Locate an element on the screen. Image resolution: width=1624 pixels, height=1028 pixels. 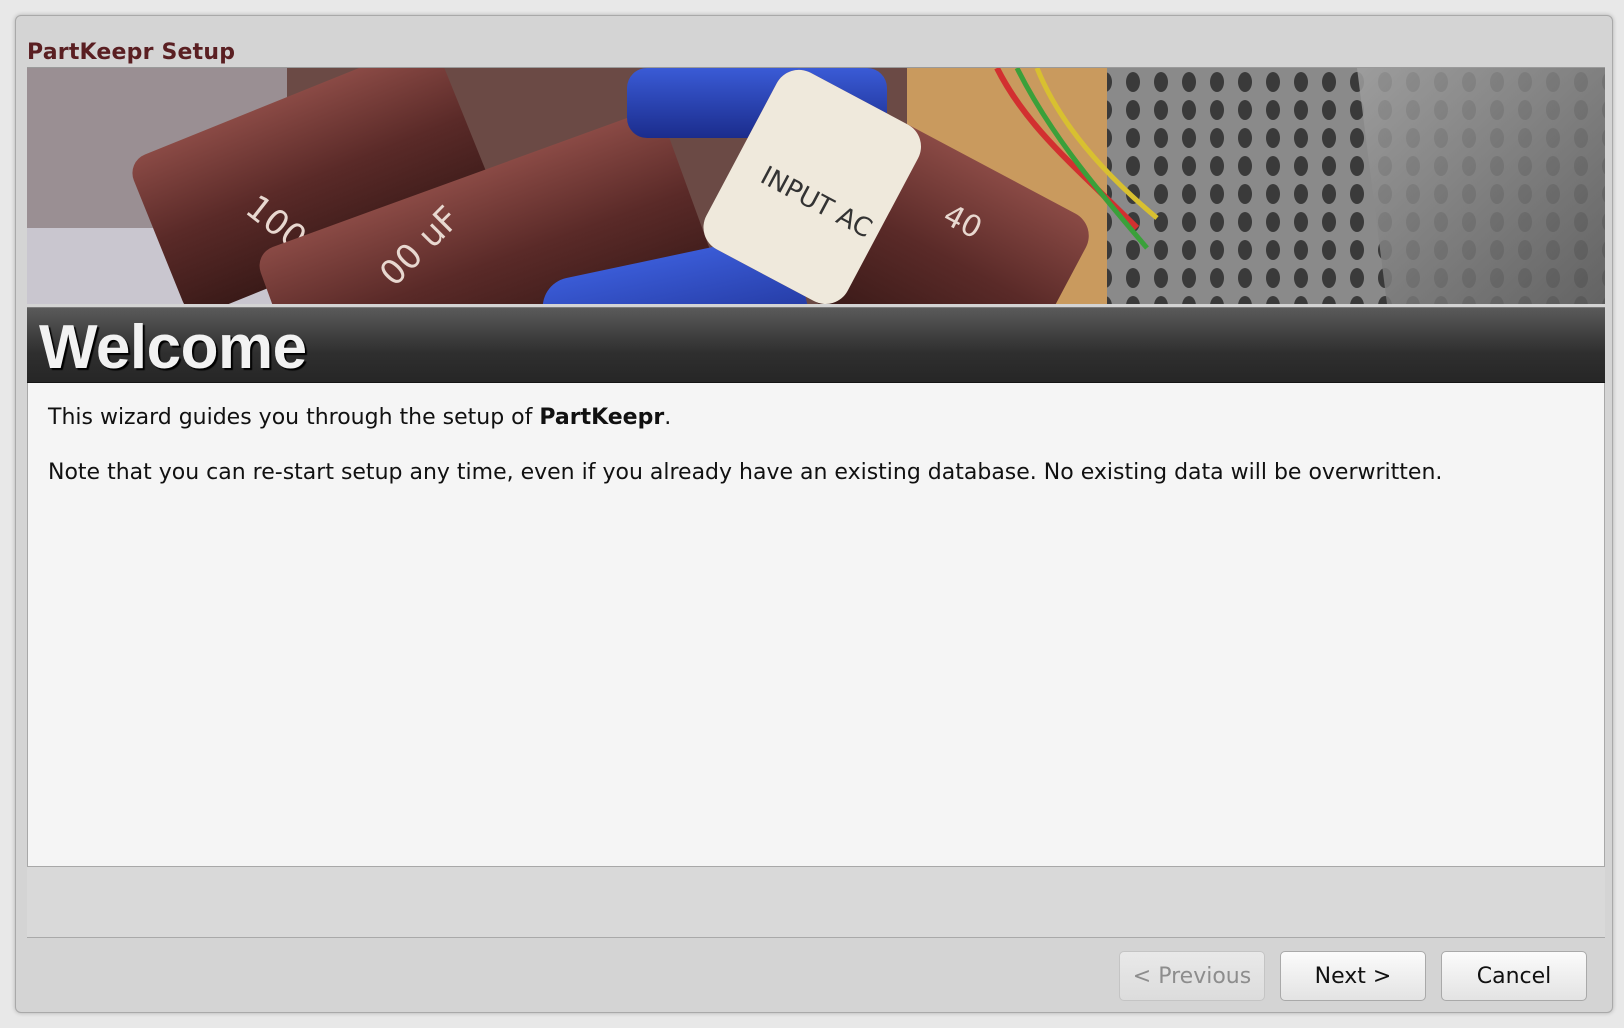
cancel-button: Cancel is located at coordinates (1514, 976).